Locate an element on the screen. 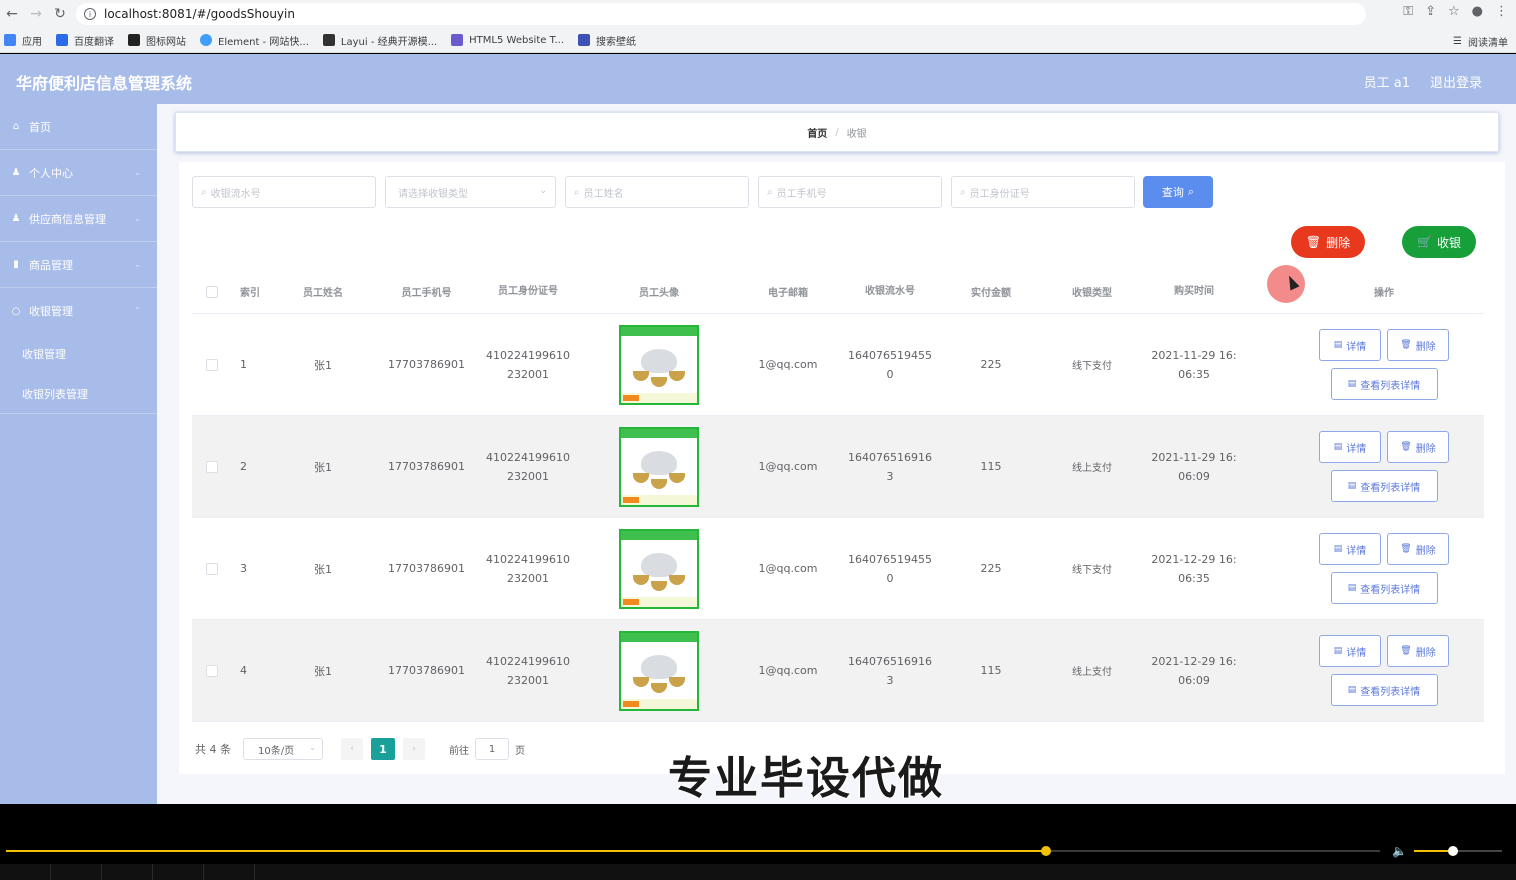  logout-link: 退出登录 is located at coordinates (1456, 81).